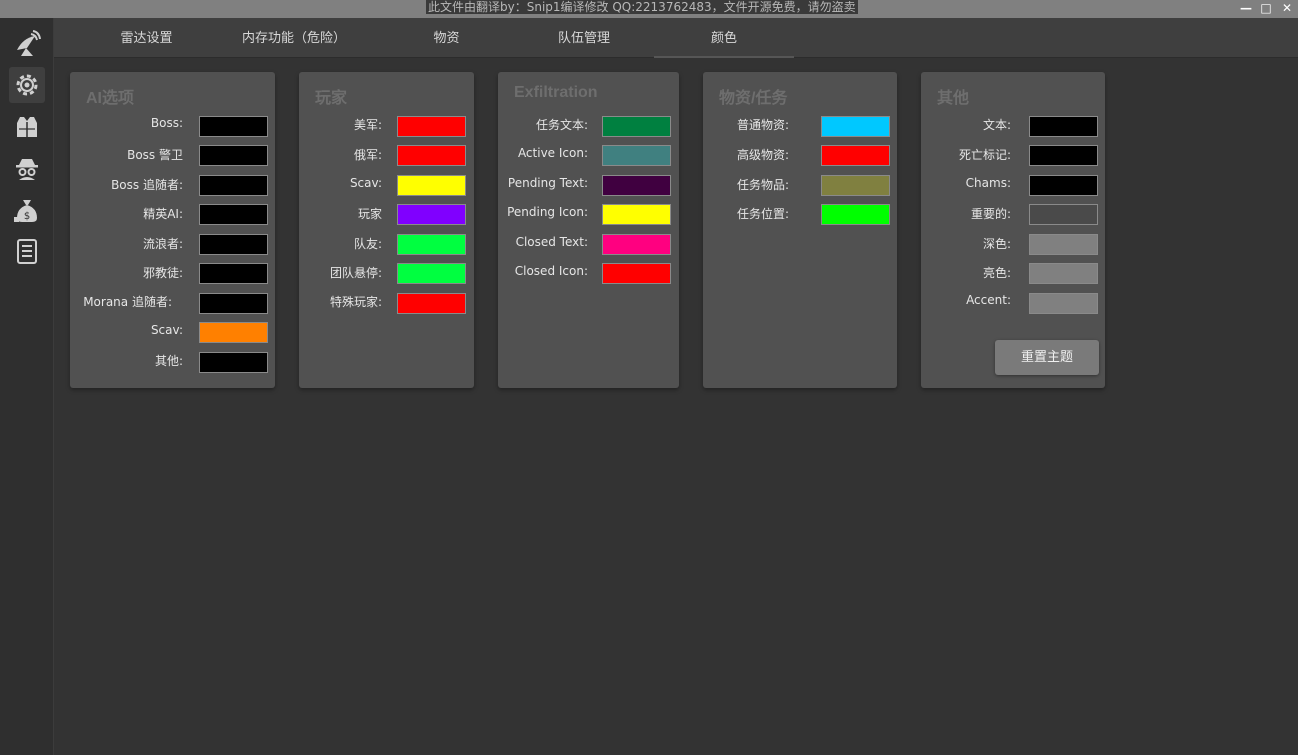 Image resolution: width=1298 pixels, height=755 pixels. What do you see at coordinates (1287, 8) in the screenshot?
I see `close-button: ✕` at bounding box center [1287, 8].